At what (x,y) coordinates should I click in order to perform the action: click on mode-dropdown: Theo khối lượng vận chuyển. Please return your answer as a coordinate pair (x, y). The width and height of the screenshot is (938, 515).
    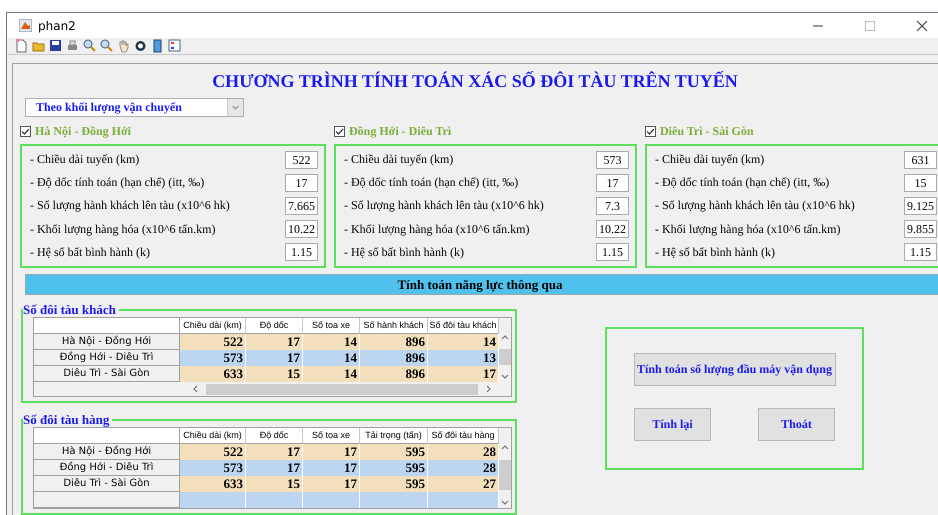
    Looking at the image, I should click on (134, 107).